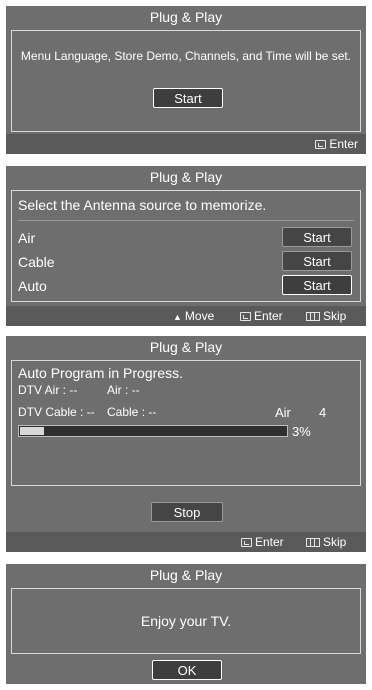  What do you see at coordinates (48, 390) in the screenshot?
I see `dtv-air-count: DTV Air : --` at bounding box center [48, 390].